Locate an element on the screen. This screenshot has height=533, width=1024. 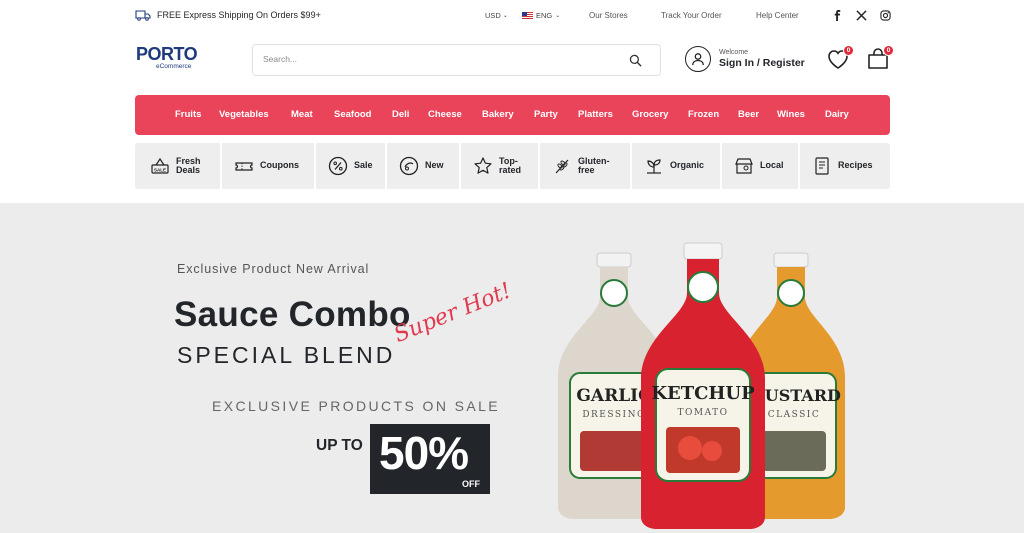
currency-select: USD ⌄ is located at coordinates (496, 15).